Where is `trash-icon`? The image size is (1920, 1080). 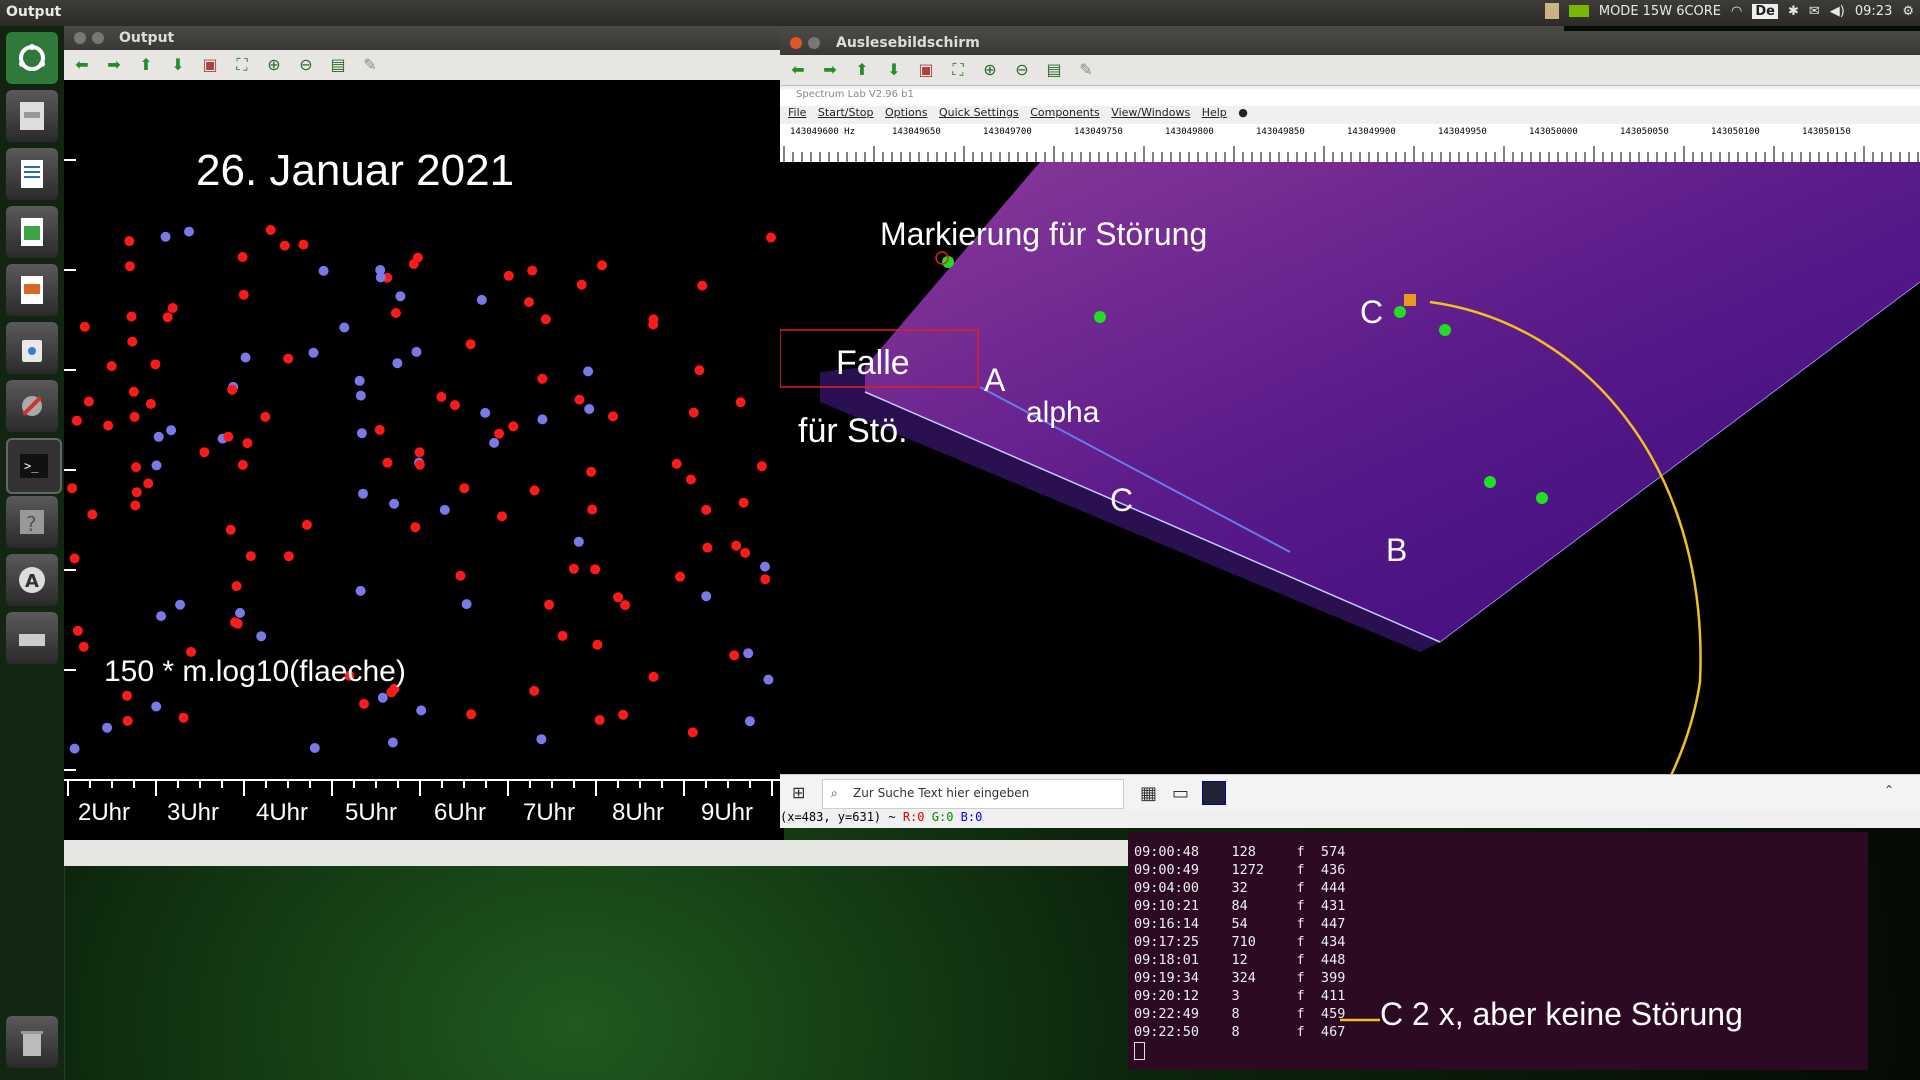 trash-icon is located at coordinates (32, 1043).